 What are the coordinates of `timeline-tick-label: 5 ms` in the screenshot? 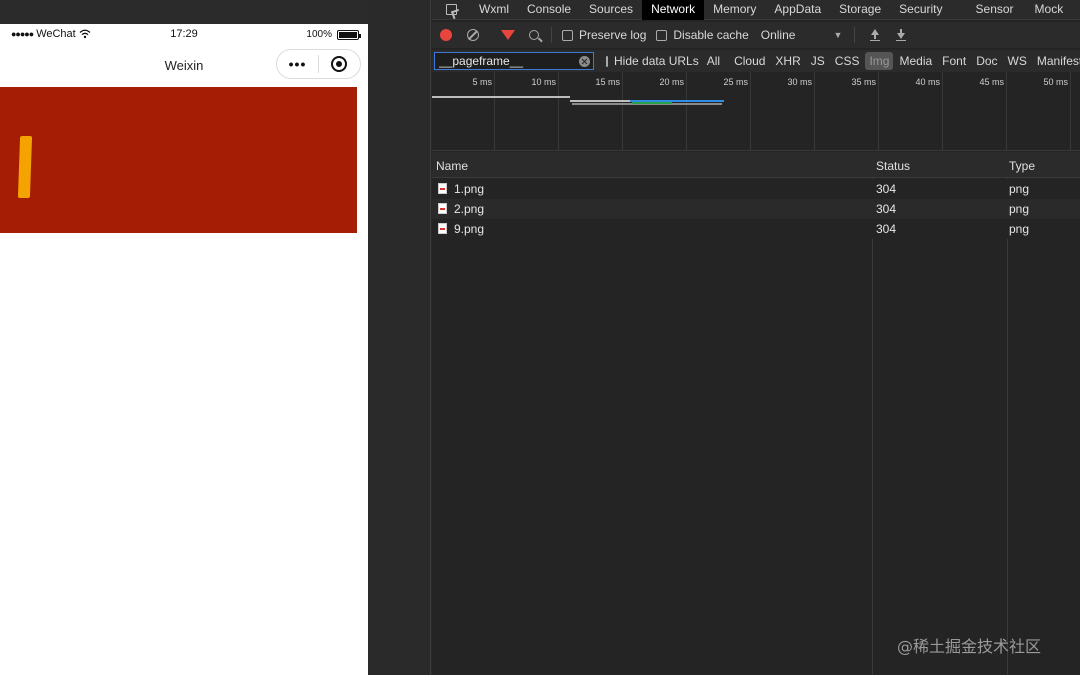 It's located at (482, 82).